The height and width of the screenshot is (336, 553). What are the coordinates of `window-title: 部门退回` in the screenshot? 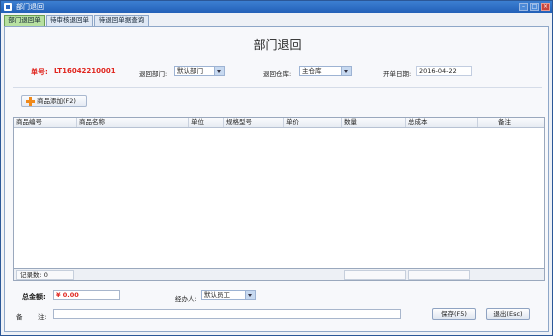 It's located at (30, 7).